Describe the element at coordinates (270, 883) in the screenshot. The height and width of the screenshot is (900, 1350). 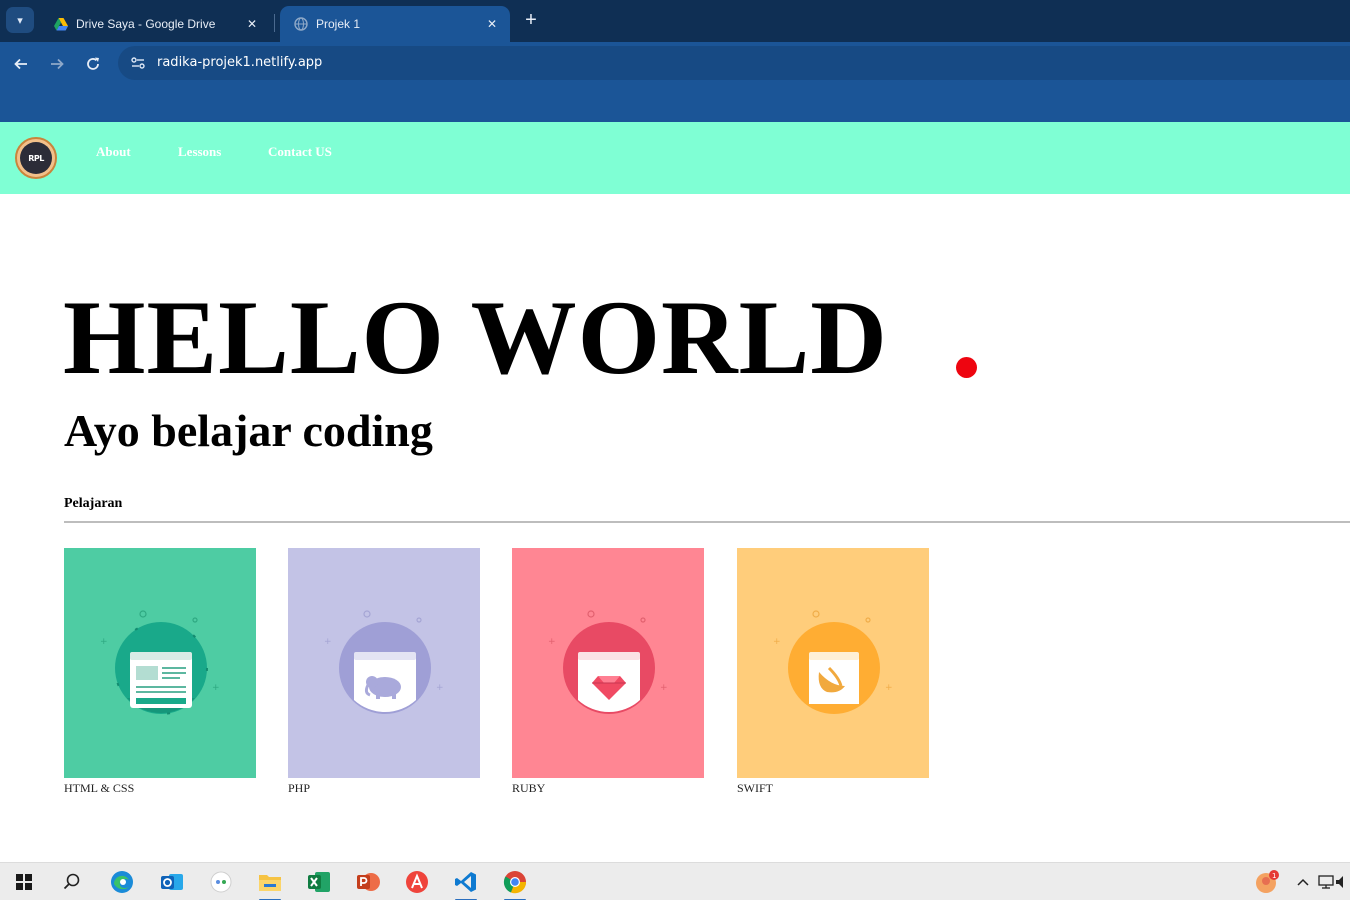
I see `file-explorer-icon` at that location.